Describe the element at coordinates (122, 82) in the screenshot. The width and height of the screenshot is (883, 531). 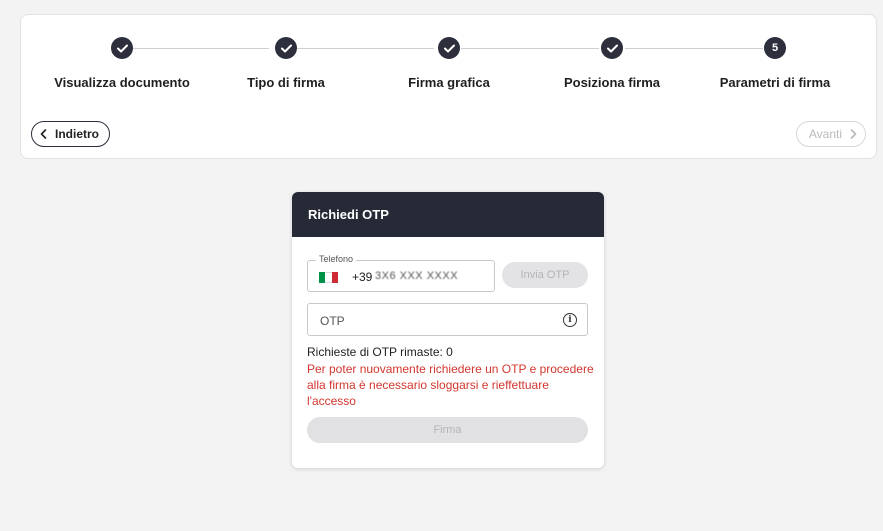
I see `step-label: Visualizza documento` at that location.